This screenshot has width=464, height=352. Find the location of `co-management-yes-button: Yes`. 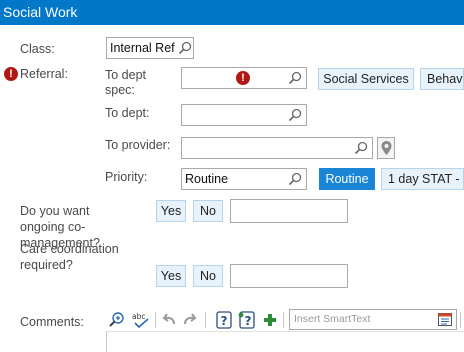

co-management-yes-button: Yes is located at coordinates (171, 211).